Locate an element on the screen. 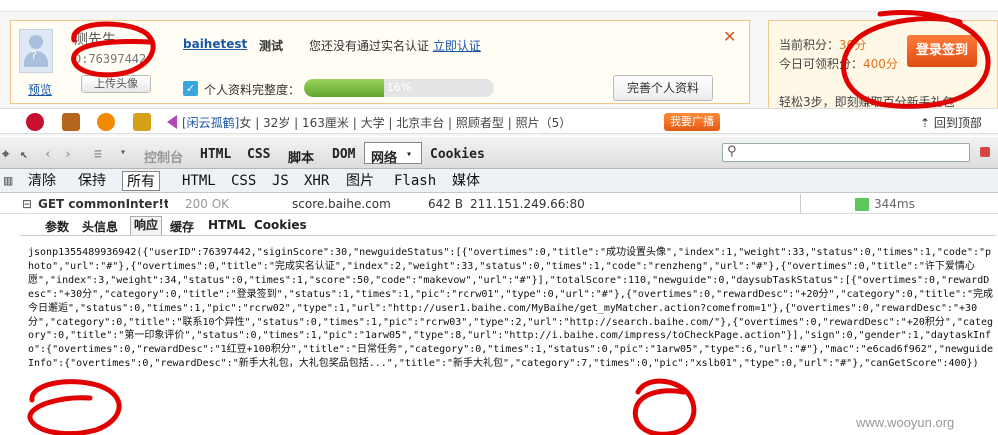 This screenshot has width=998, height=435. menu-icon: ≡ is located at coordinates (98, 154).